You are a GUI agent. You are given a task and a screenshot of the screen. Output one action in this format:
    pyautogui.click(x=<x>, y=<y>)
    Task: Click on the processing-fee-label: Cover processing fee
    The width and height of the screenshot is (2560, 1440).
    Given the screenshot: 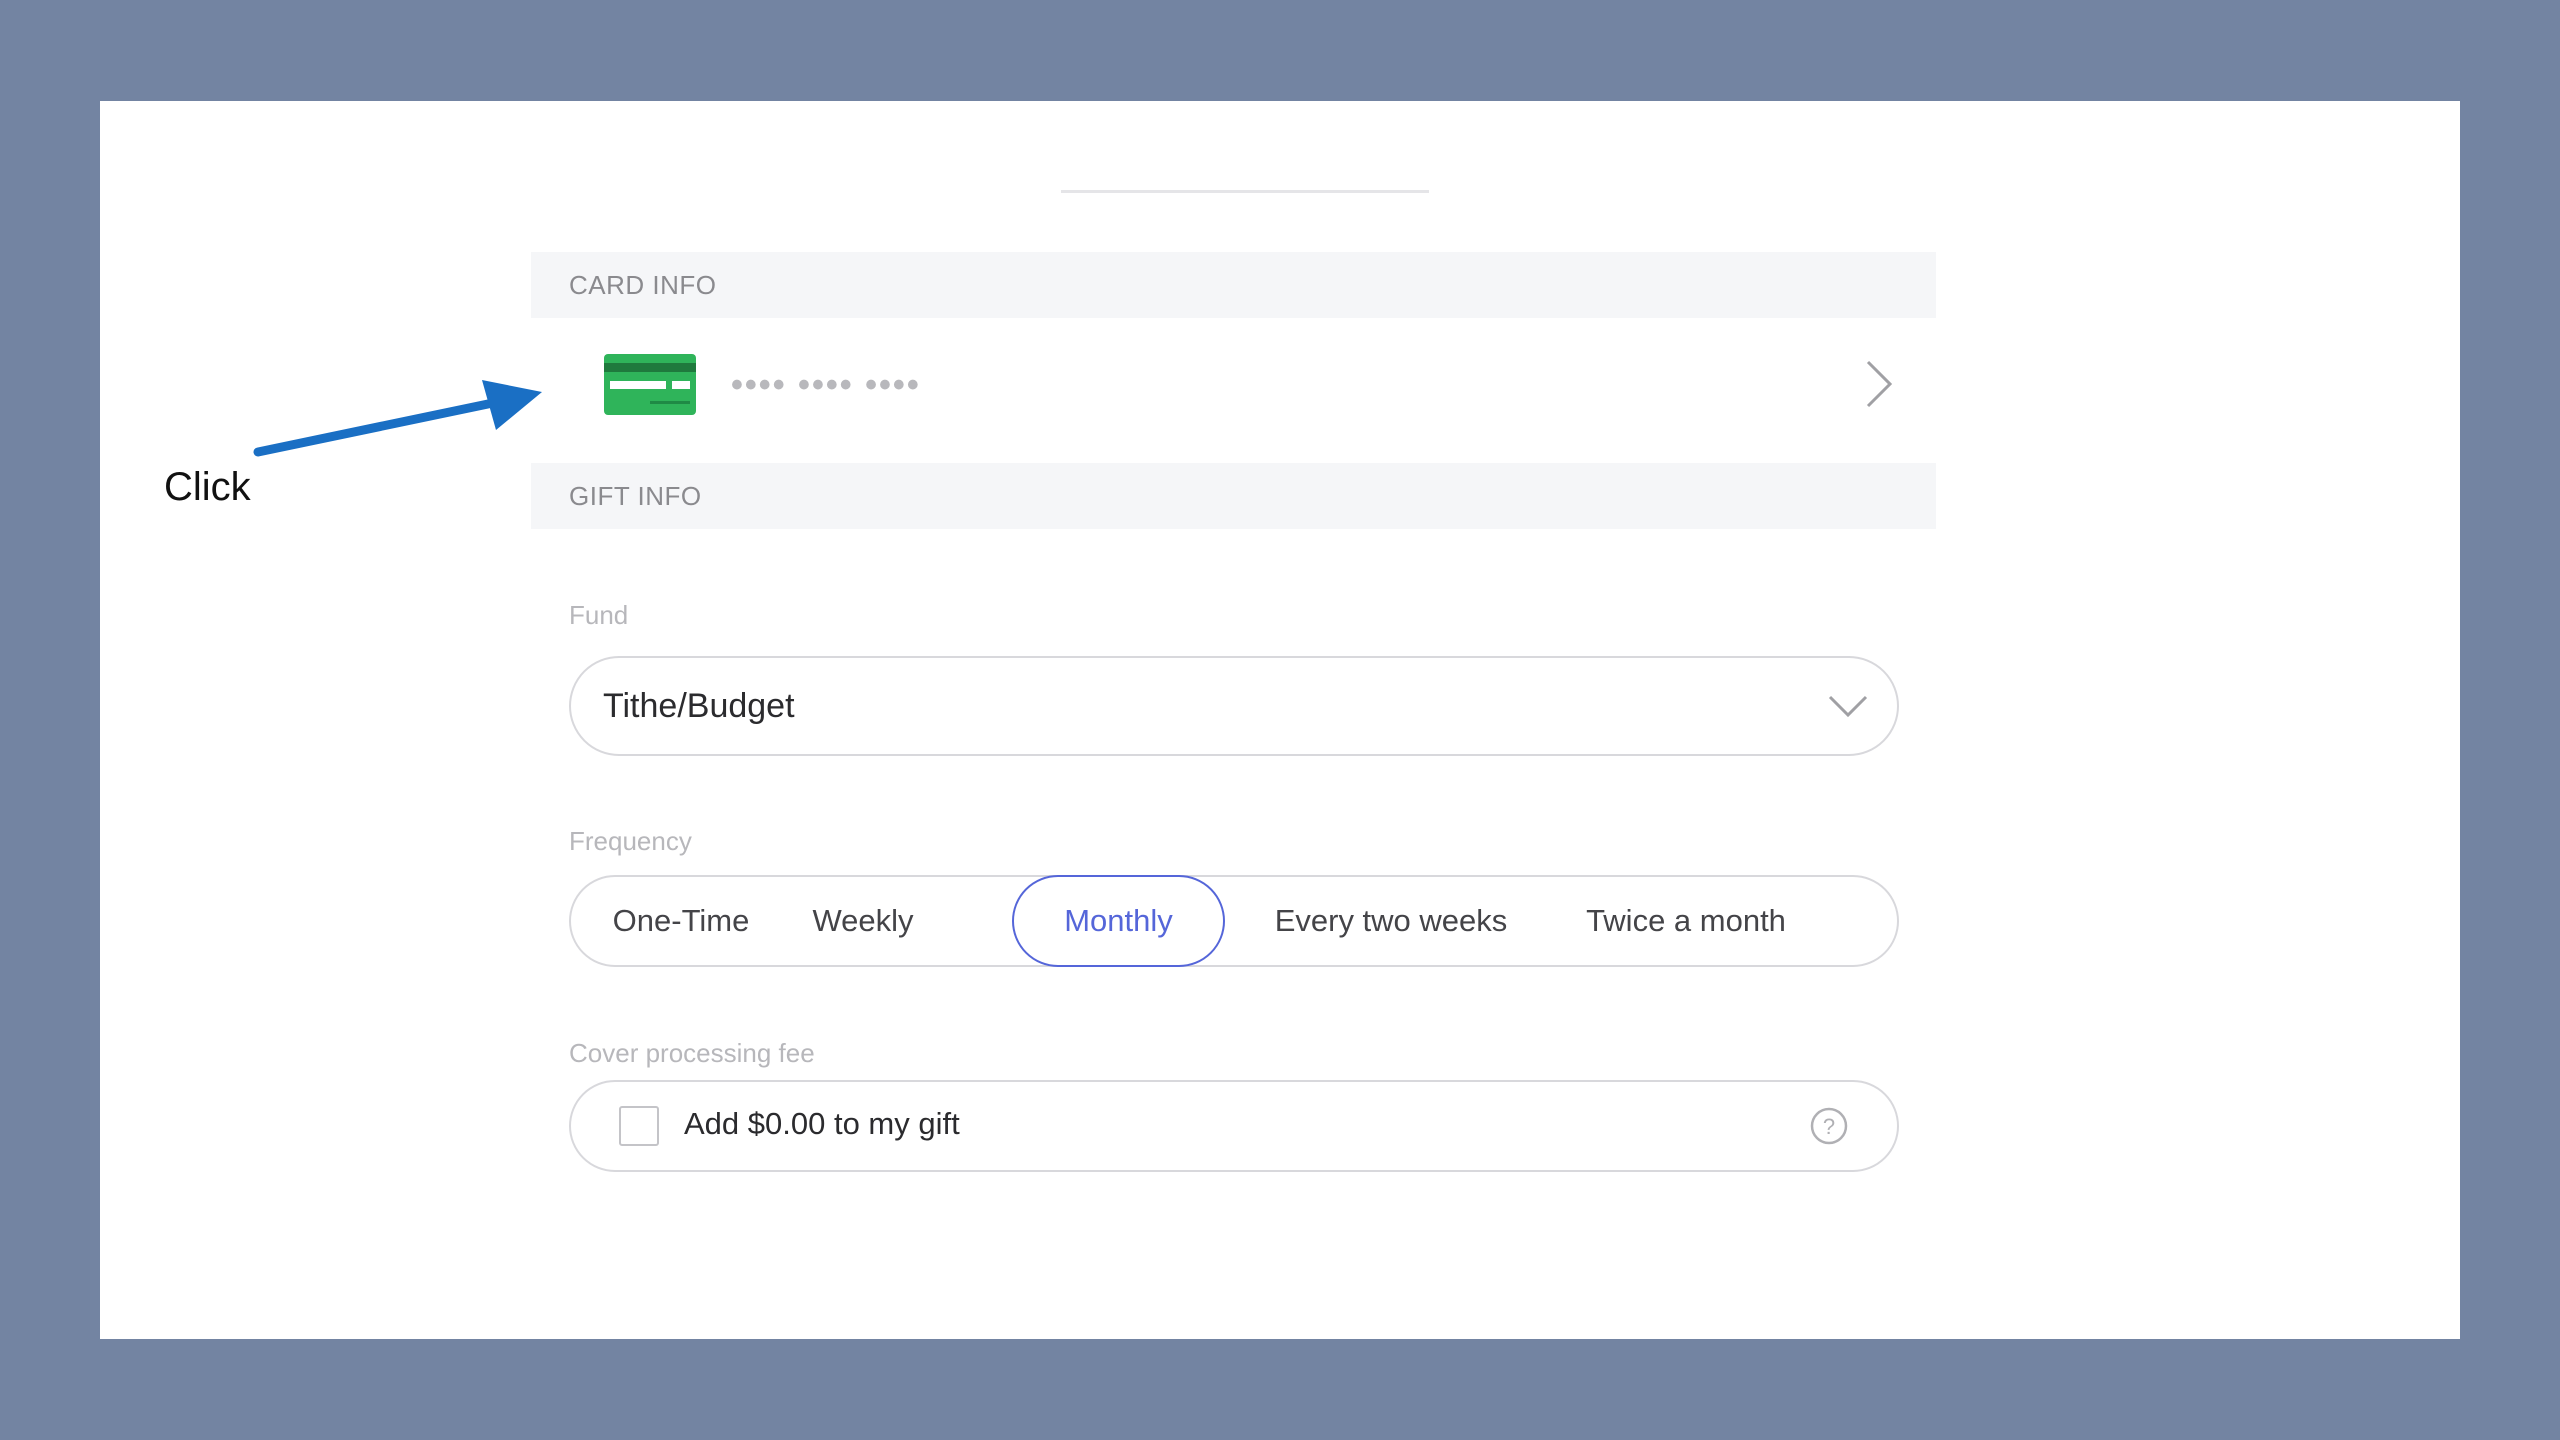 What is the action you would take?
    pyautogui.click(x=692, y=1053)
    